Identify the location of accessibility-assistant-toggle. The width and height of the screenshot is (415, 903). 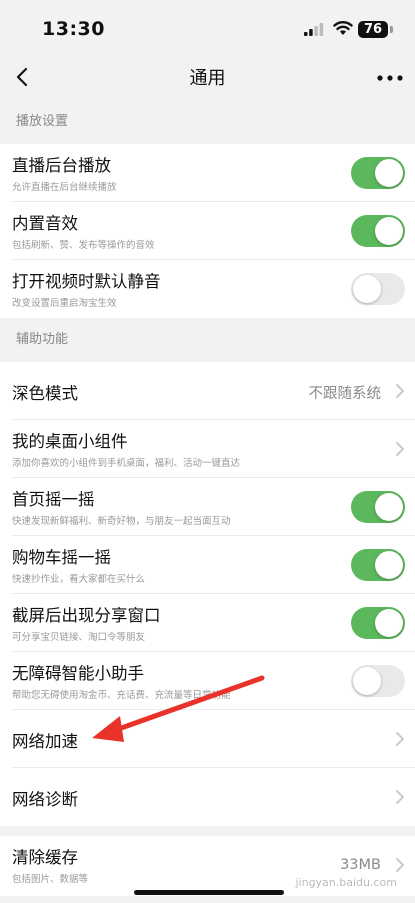
(378, 681).